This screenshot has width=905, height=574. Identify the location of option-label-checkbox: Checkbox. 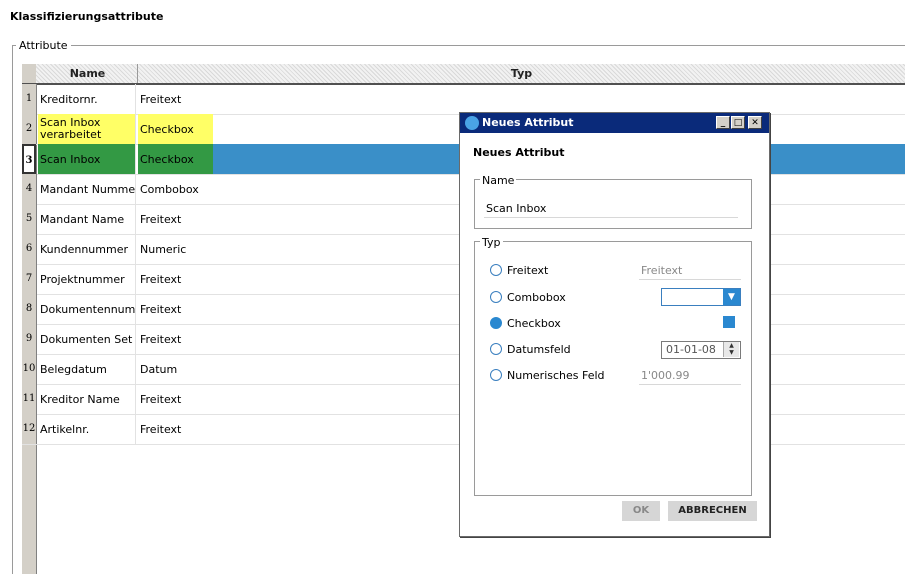
(534, 323).